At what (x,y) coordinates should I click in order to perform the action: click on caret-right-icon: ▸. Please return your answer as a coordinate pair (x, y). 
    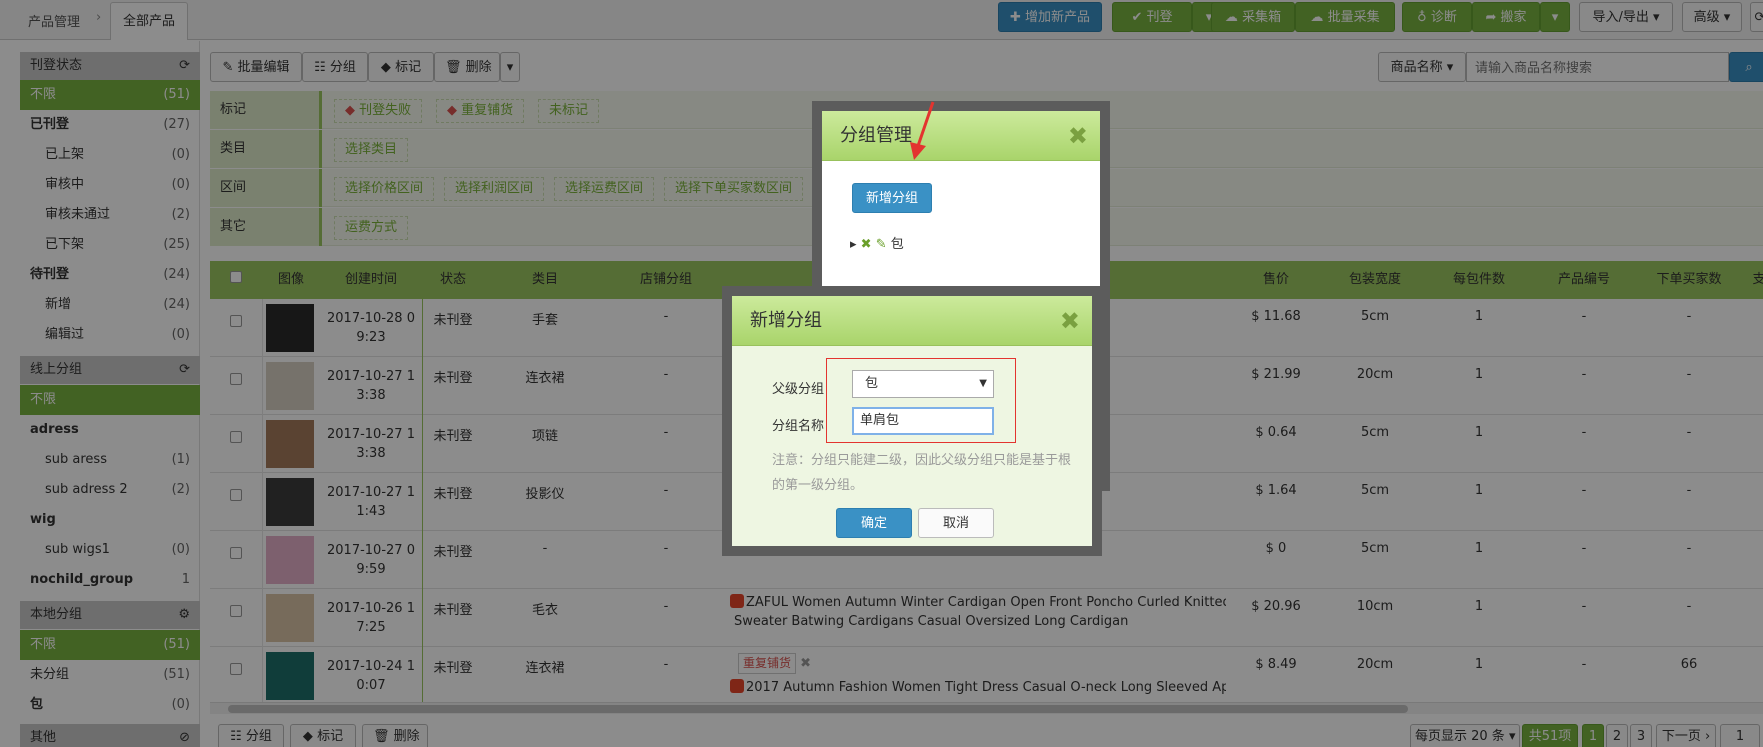
    Looking at the image, I should click on (853, 244).